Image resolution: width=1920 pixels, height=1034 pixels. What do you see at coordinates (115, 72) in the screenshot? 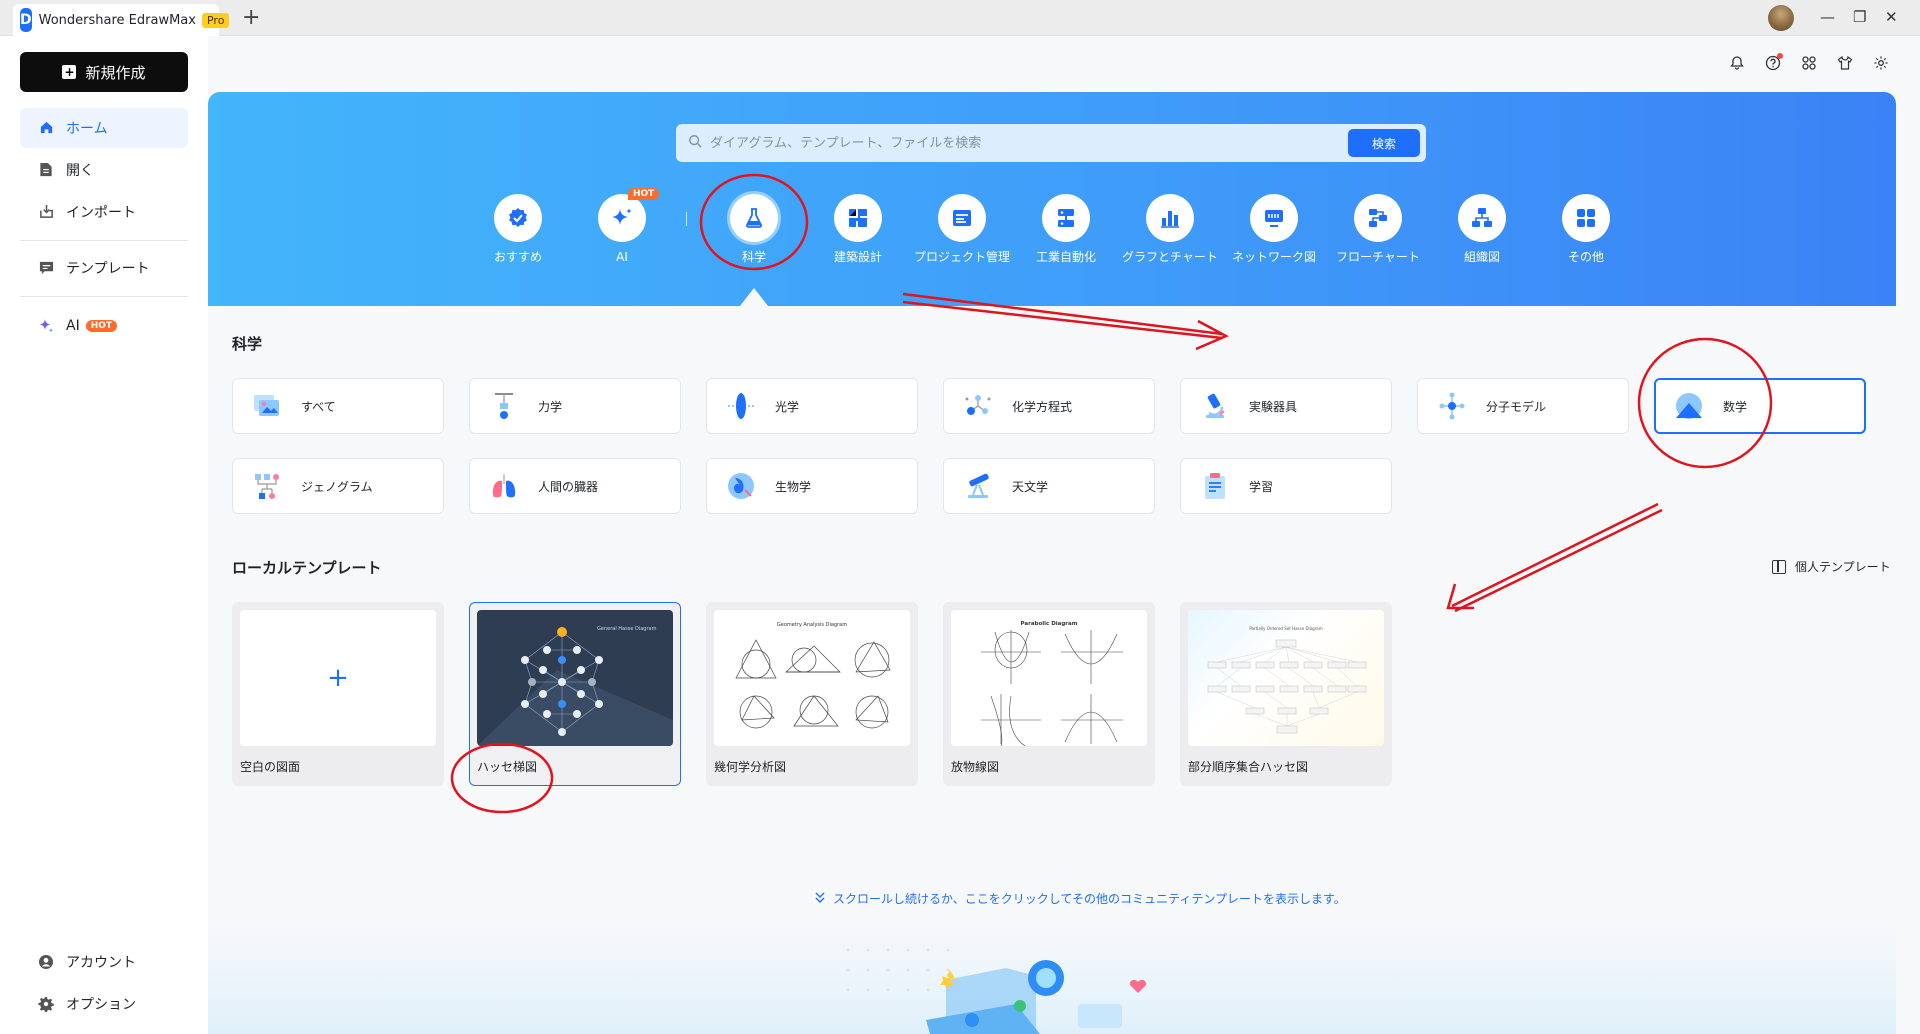
I see `new-document-label: 新規作成` at bounding box center [115, 72].